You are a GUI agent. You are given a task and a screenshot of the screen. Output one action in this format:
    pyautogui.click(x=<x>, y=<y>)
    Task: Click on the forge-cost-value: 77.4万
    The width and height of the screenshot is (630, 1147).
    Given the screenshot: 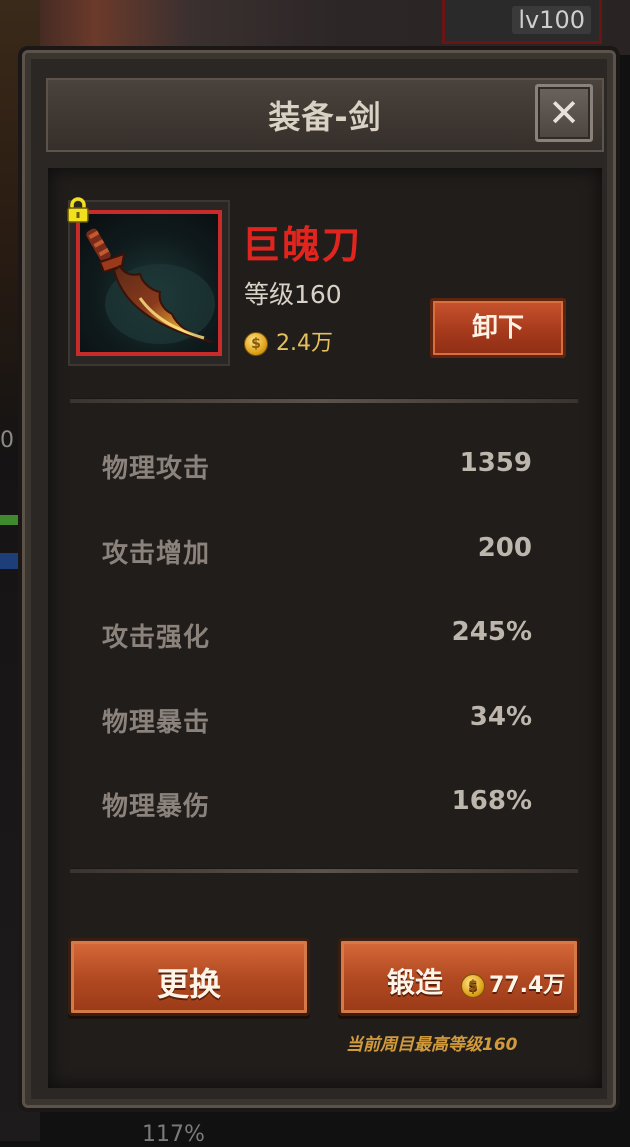 What is the action you would take?
    pyautogui.click(x=527, y=985)
    